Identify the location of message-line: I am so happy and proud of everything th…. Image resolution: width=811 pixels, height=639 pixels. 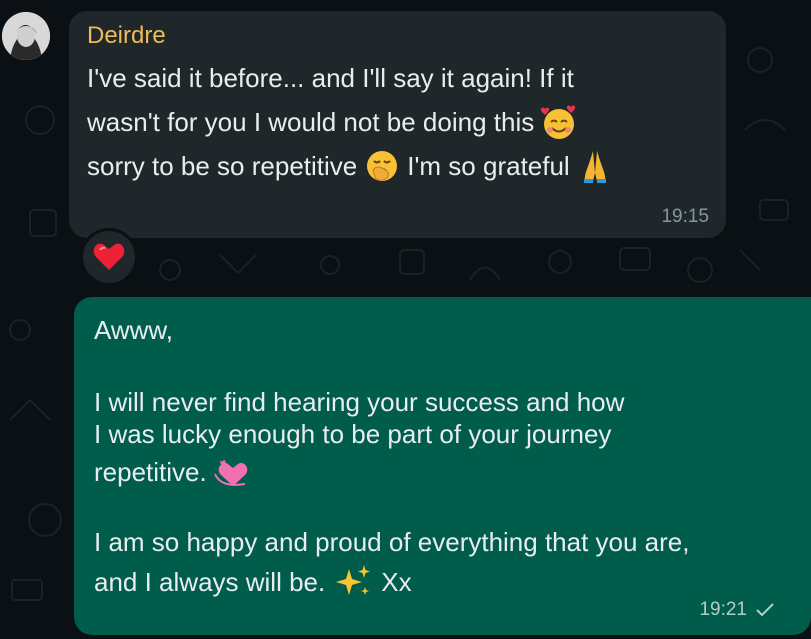
(392, 542).